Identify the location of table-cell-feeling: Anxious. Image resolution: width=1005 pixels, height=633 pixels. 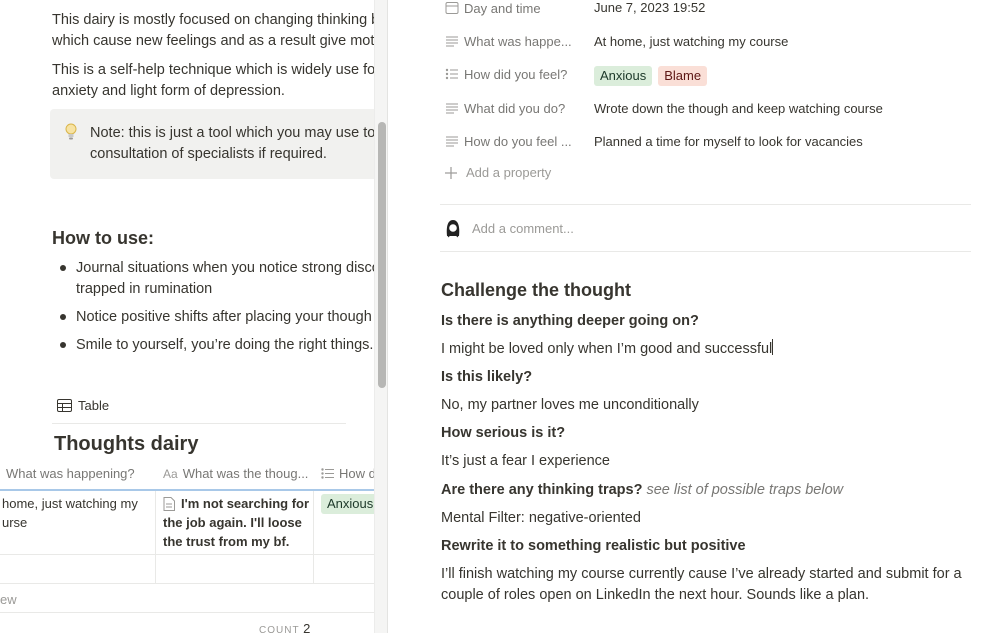
(347, 504).